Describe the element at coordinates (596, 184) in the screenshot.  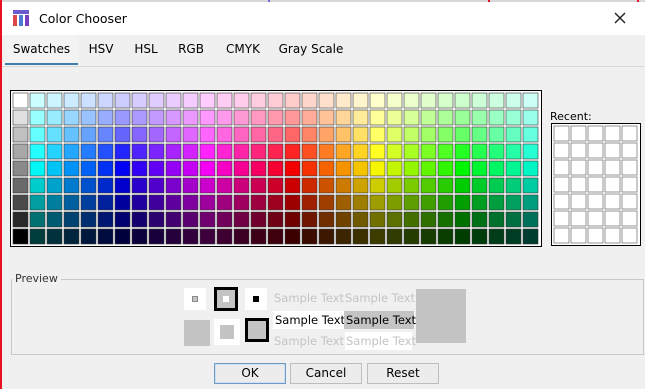
I see `recent-swatches` at that location.